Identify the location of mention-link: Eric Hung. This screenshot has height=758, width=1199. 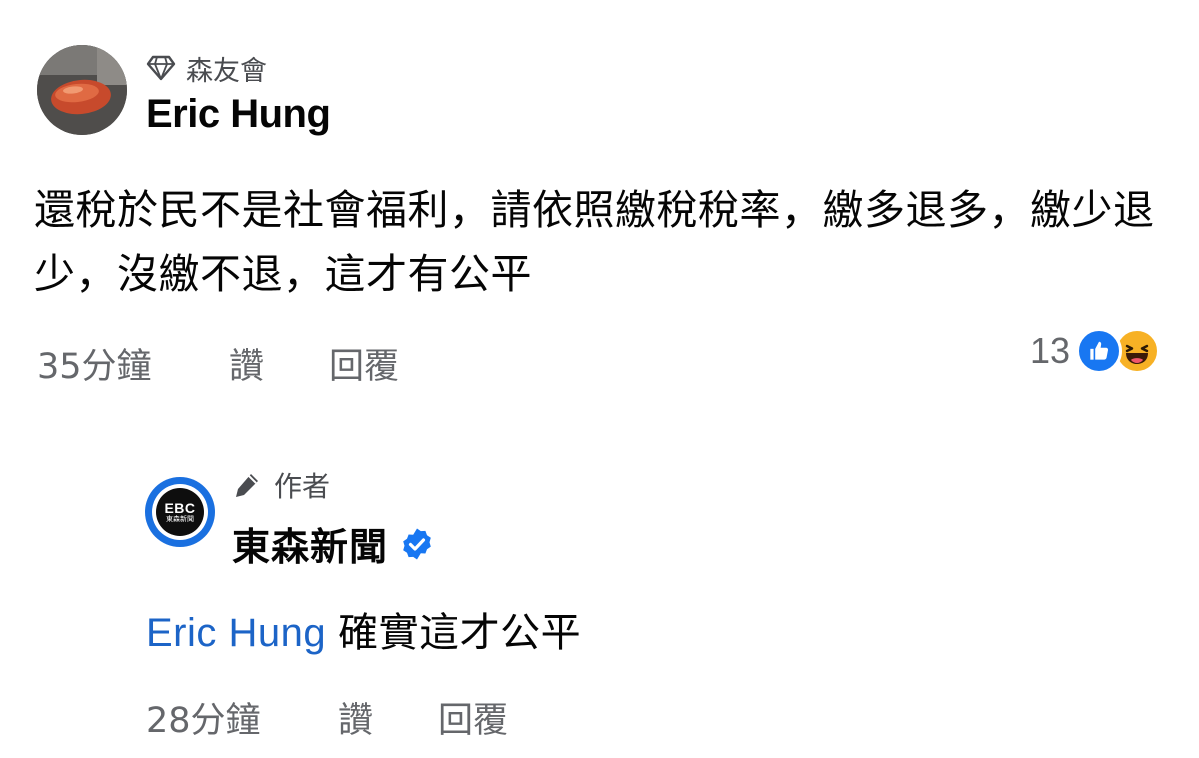
(236, 633).